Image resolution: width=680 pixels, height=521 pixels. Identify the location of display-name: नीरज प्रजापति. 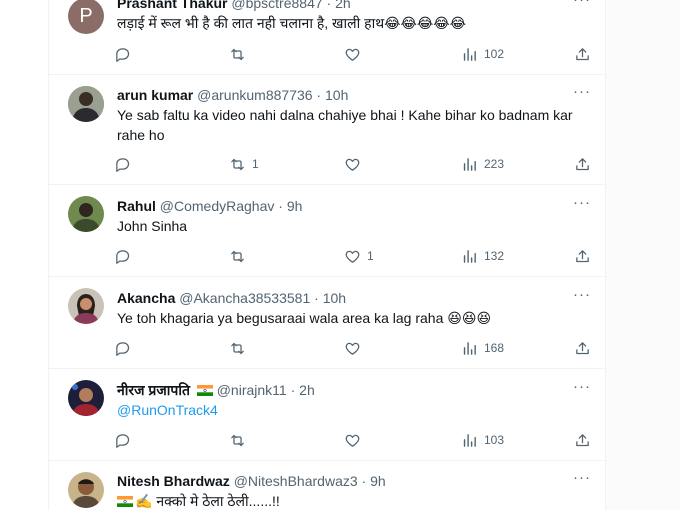
(153, 390).